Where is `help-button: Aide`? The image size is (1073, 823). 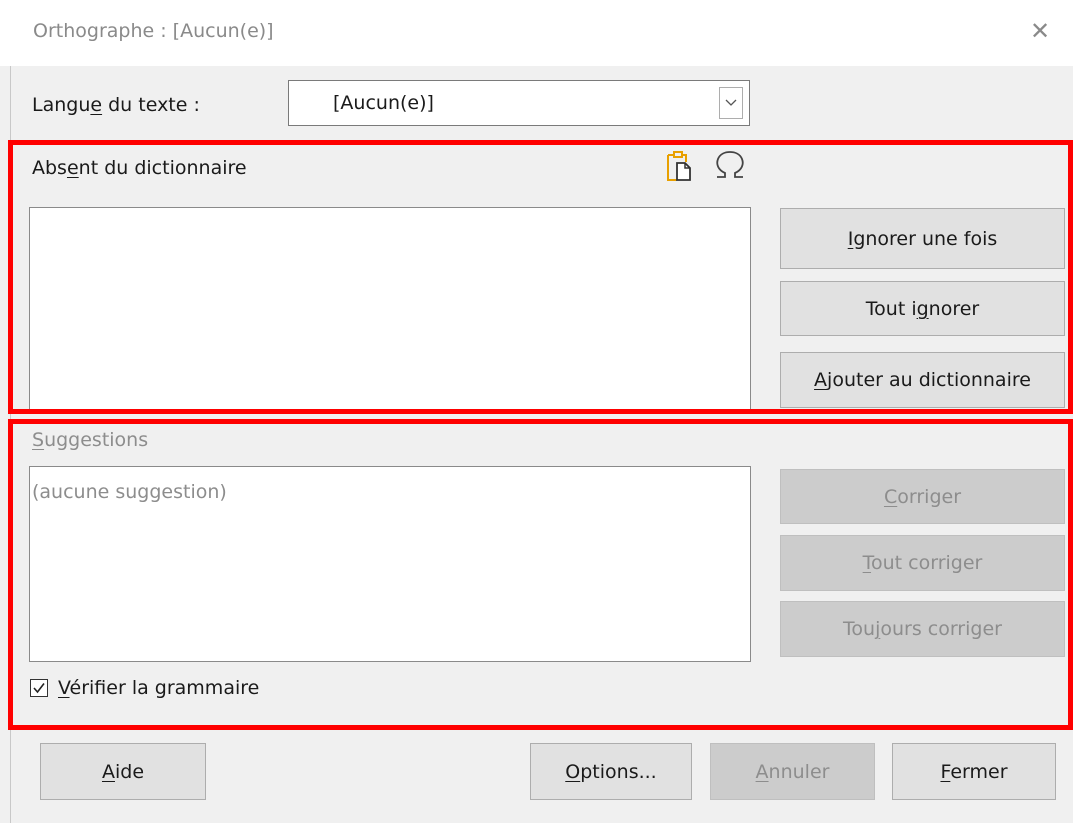 help-button: Aide is located at coordinates (123, 771).